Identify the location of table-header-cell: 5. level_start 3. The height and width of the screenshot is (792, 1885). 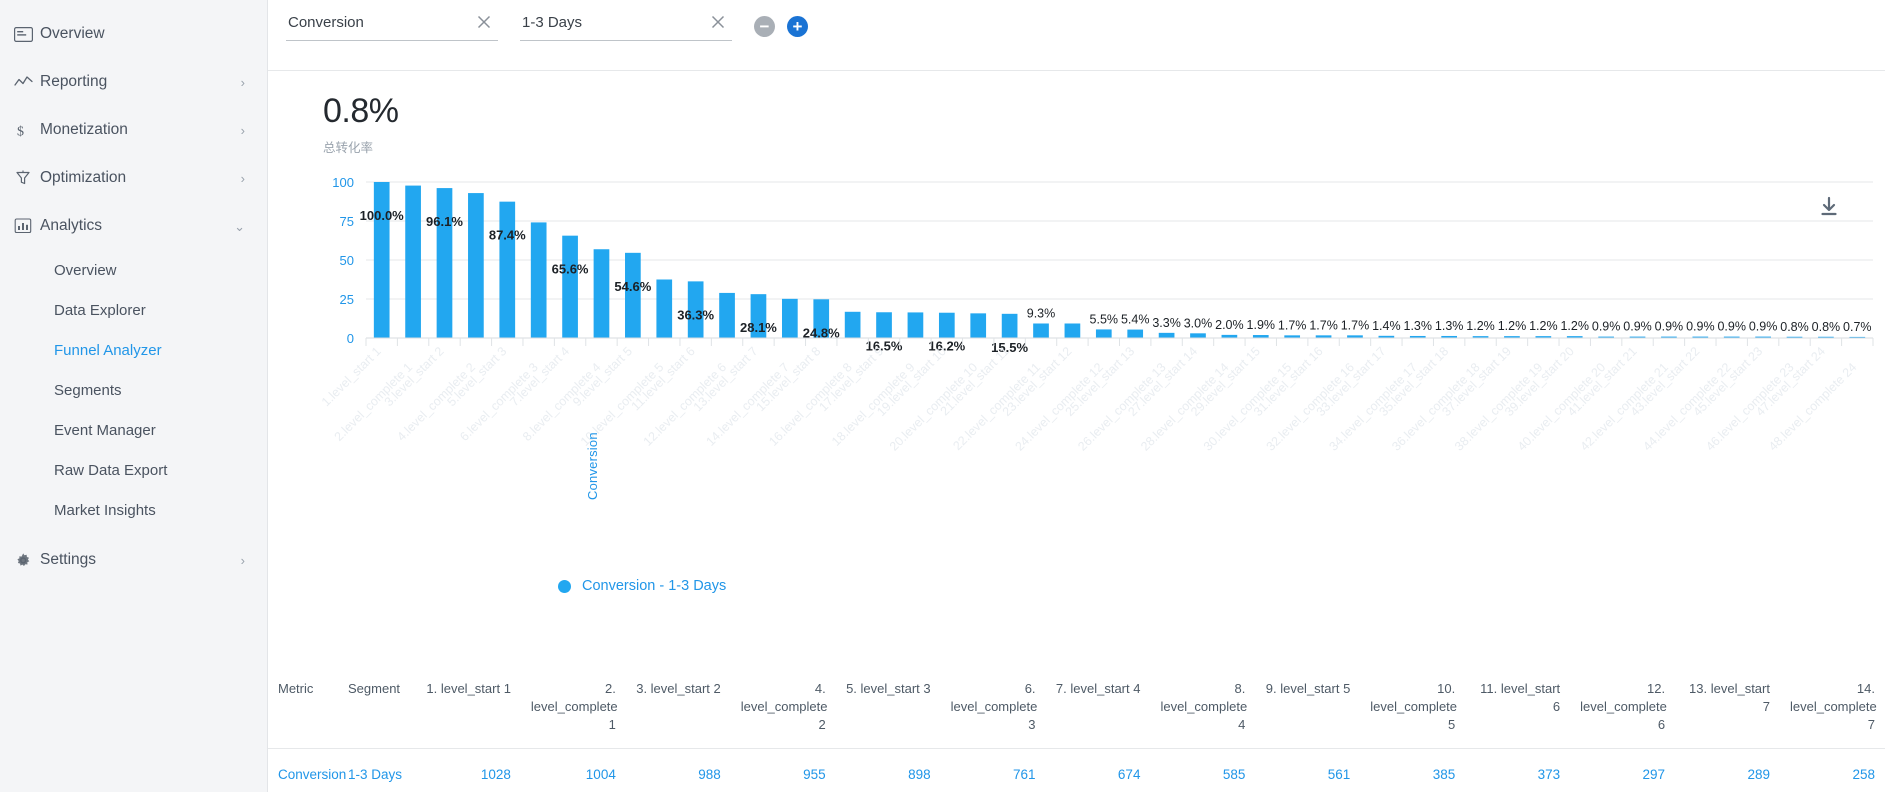
(888, 710).